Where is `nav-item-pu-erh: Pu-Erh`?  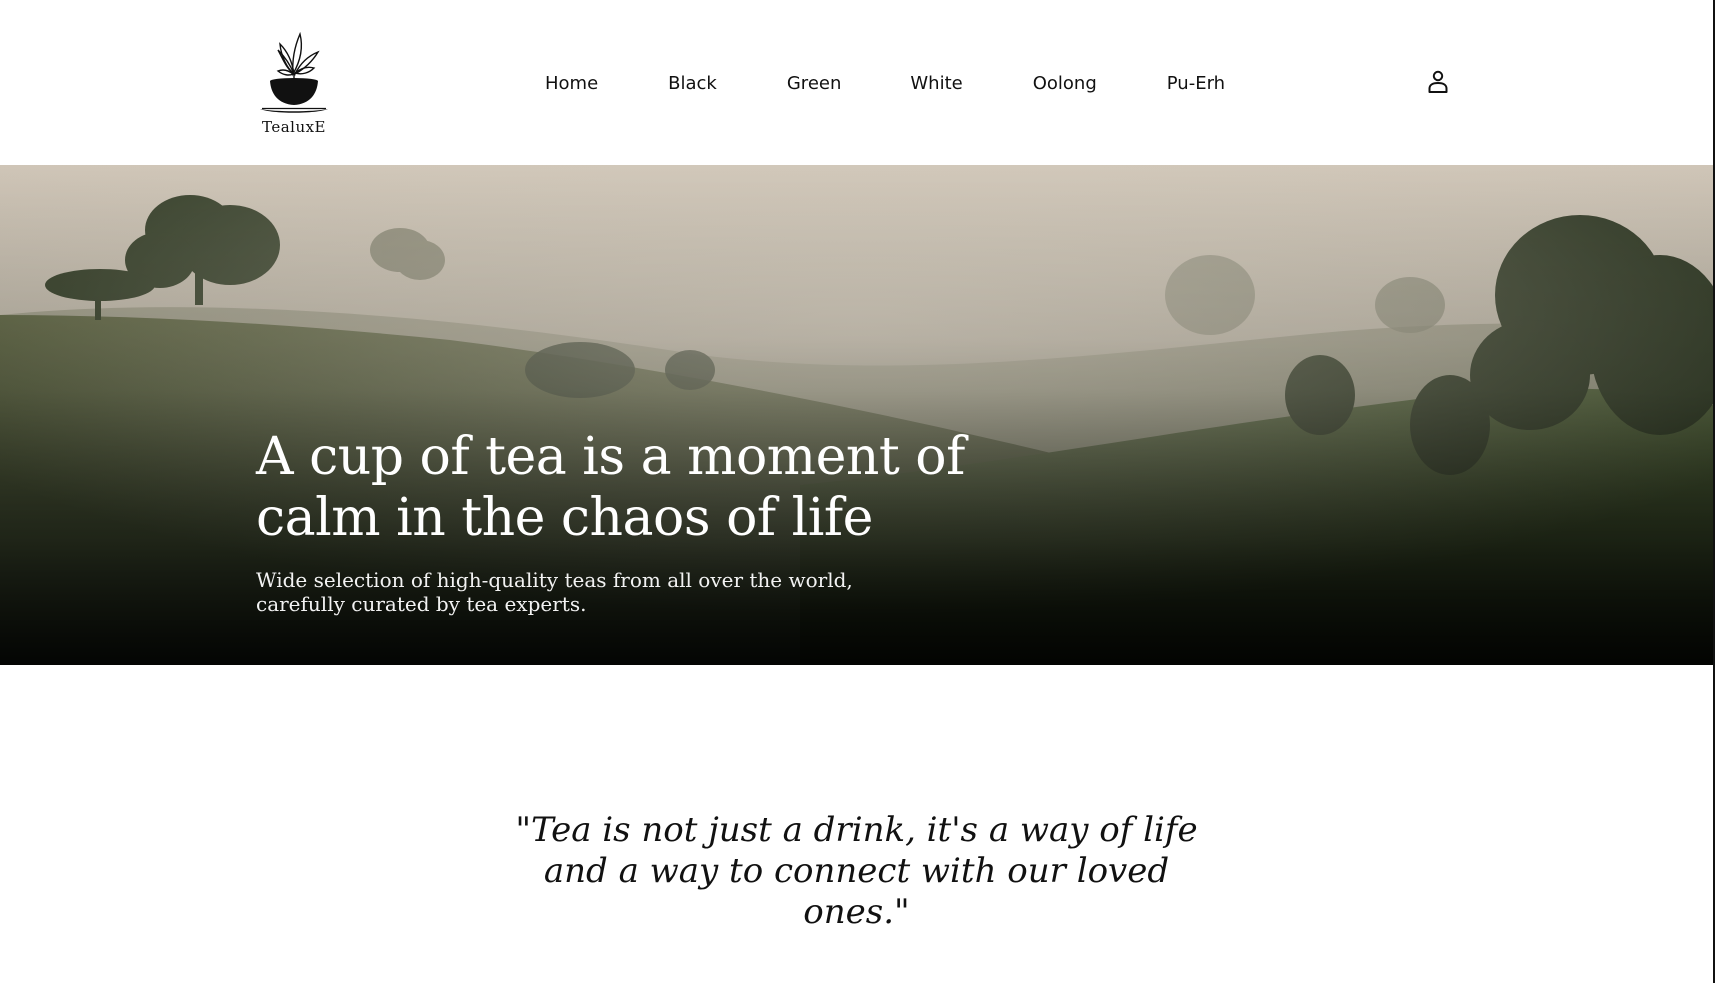 nav-item-pu-erh: Pu-Erh is located at coordinates (1196, 84).